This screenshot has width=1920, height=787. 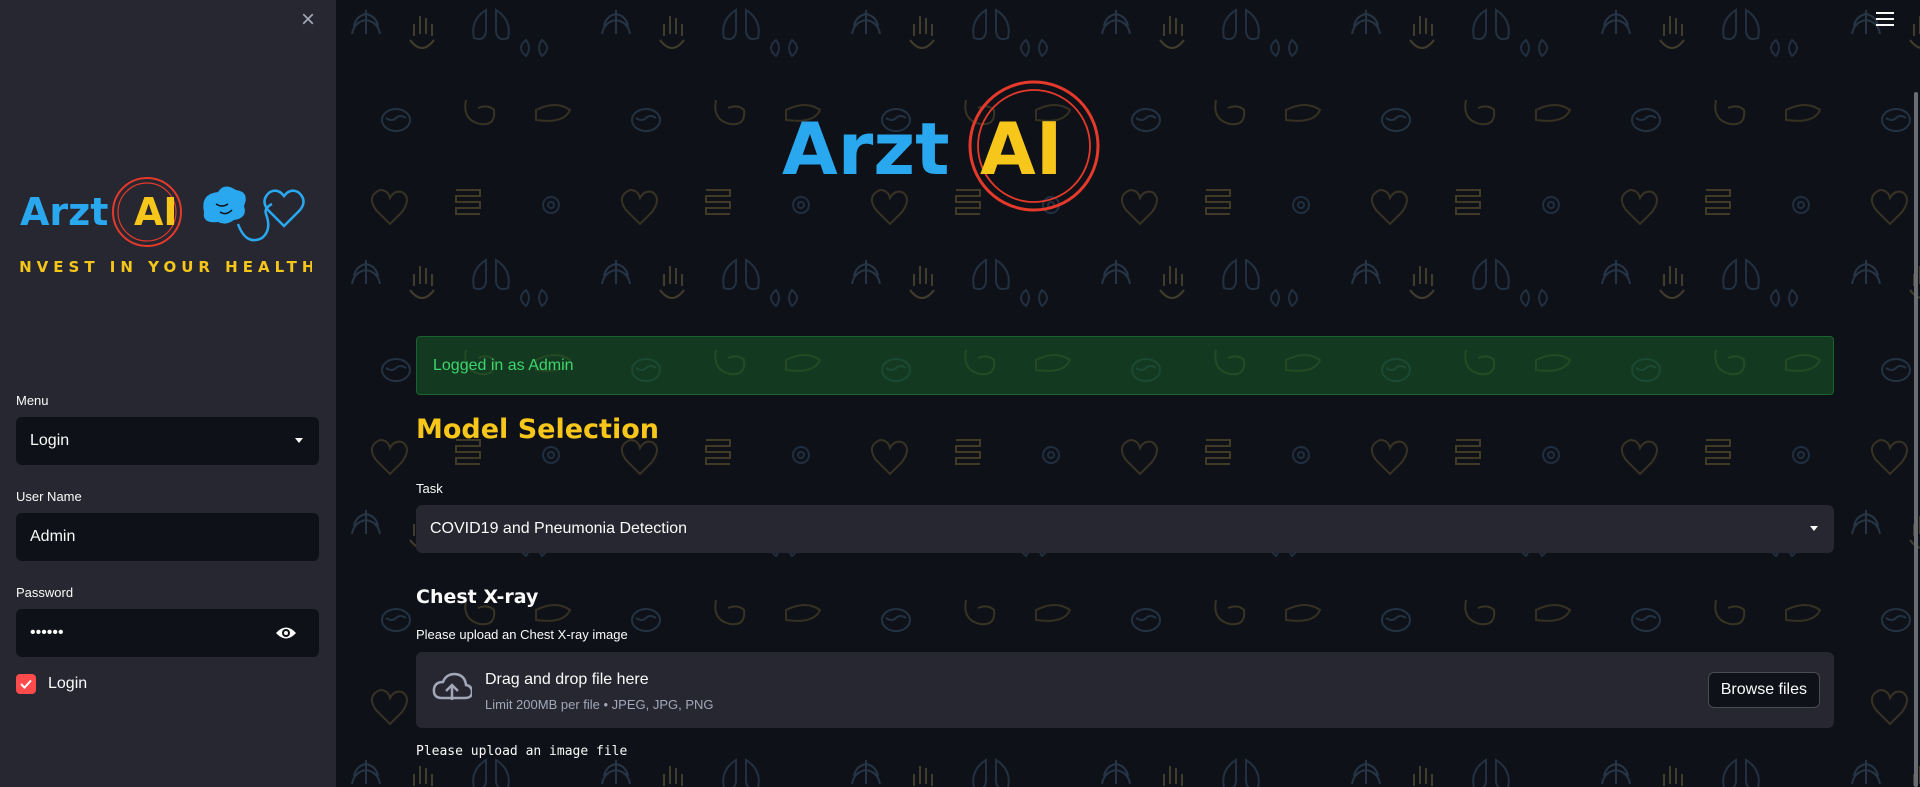 What do you see at coordinates (522, 634) in the screenshot?
I see `upload-label: Please upload an Chest X-ray image` at bounding box center [522, 634].